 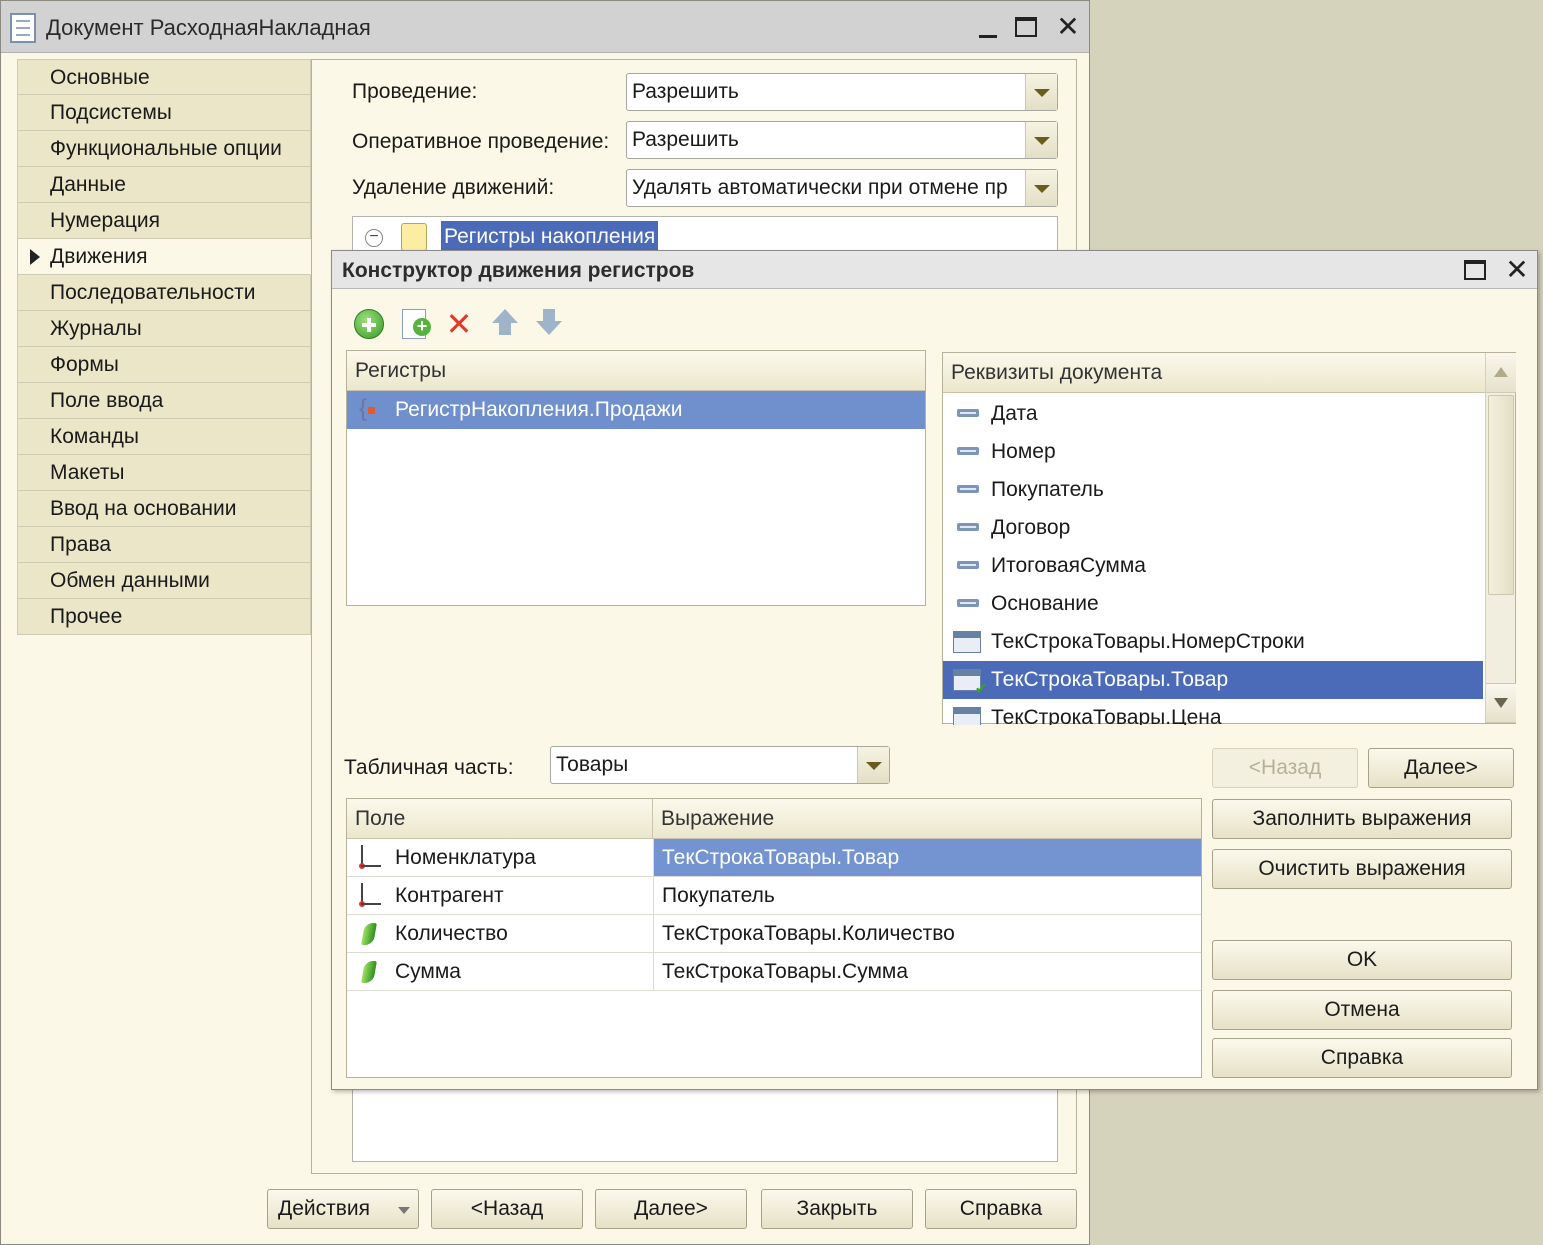 What do you see at coordinates (1362, 869) in the screenshot?
I see `clear-expressions-button: Очистить выражения` at bounding box center [1362, 869].